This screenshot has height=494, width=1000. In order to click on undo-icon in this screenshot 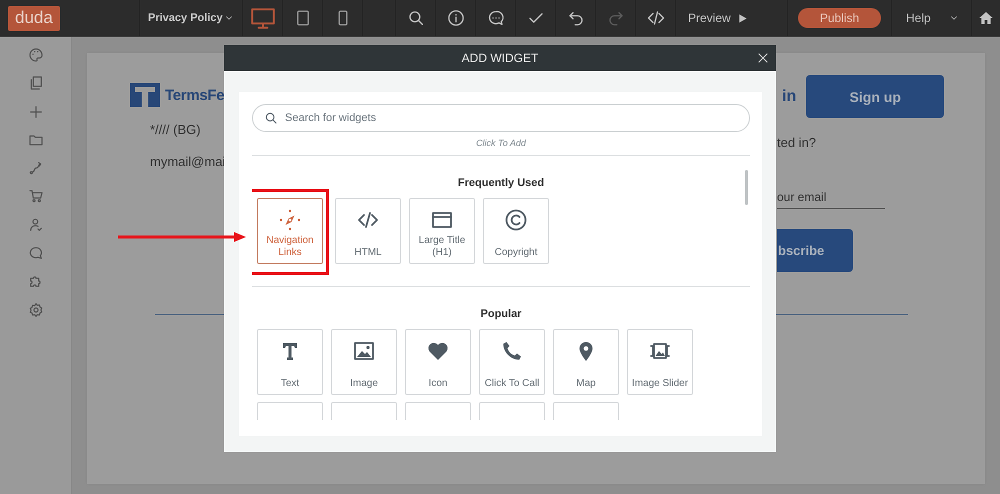, I will do `click(575, 18)`.